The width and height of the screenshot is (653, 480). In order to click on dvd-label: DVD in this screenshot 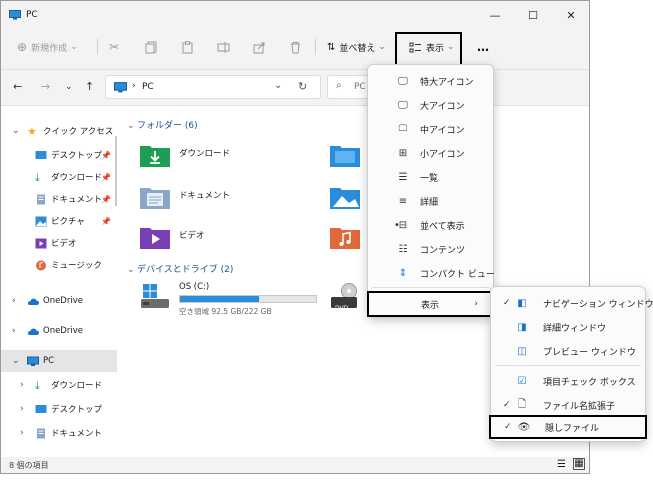, I will do `click(342, 308)`.